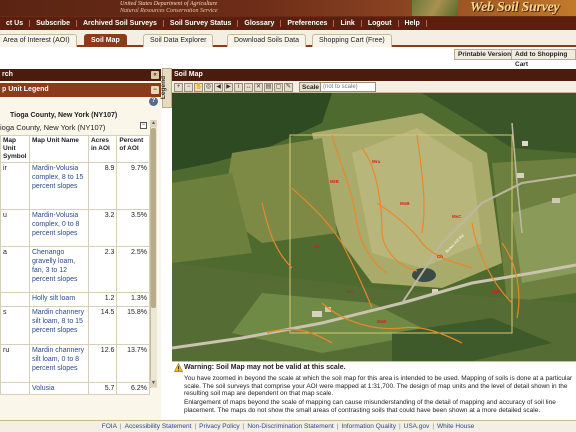 The width and height of the screenshot is (576, 432). Describe the element at coordinates (102, 228) in the screenshot. I see `cell-acres: 3.2` at that location.